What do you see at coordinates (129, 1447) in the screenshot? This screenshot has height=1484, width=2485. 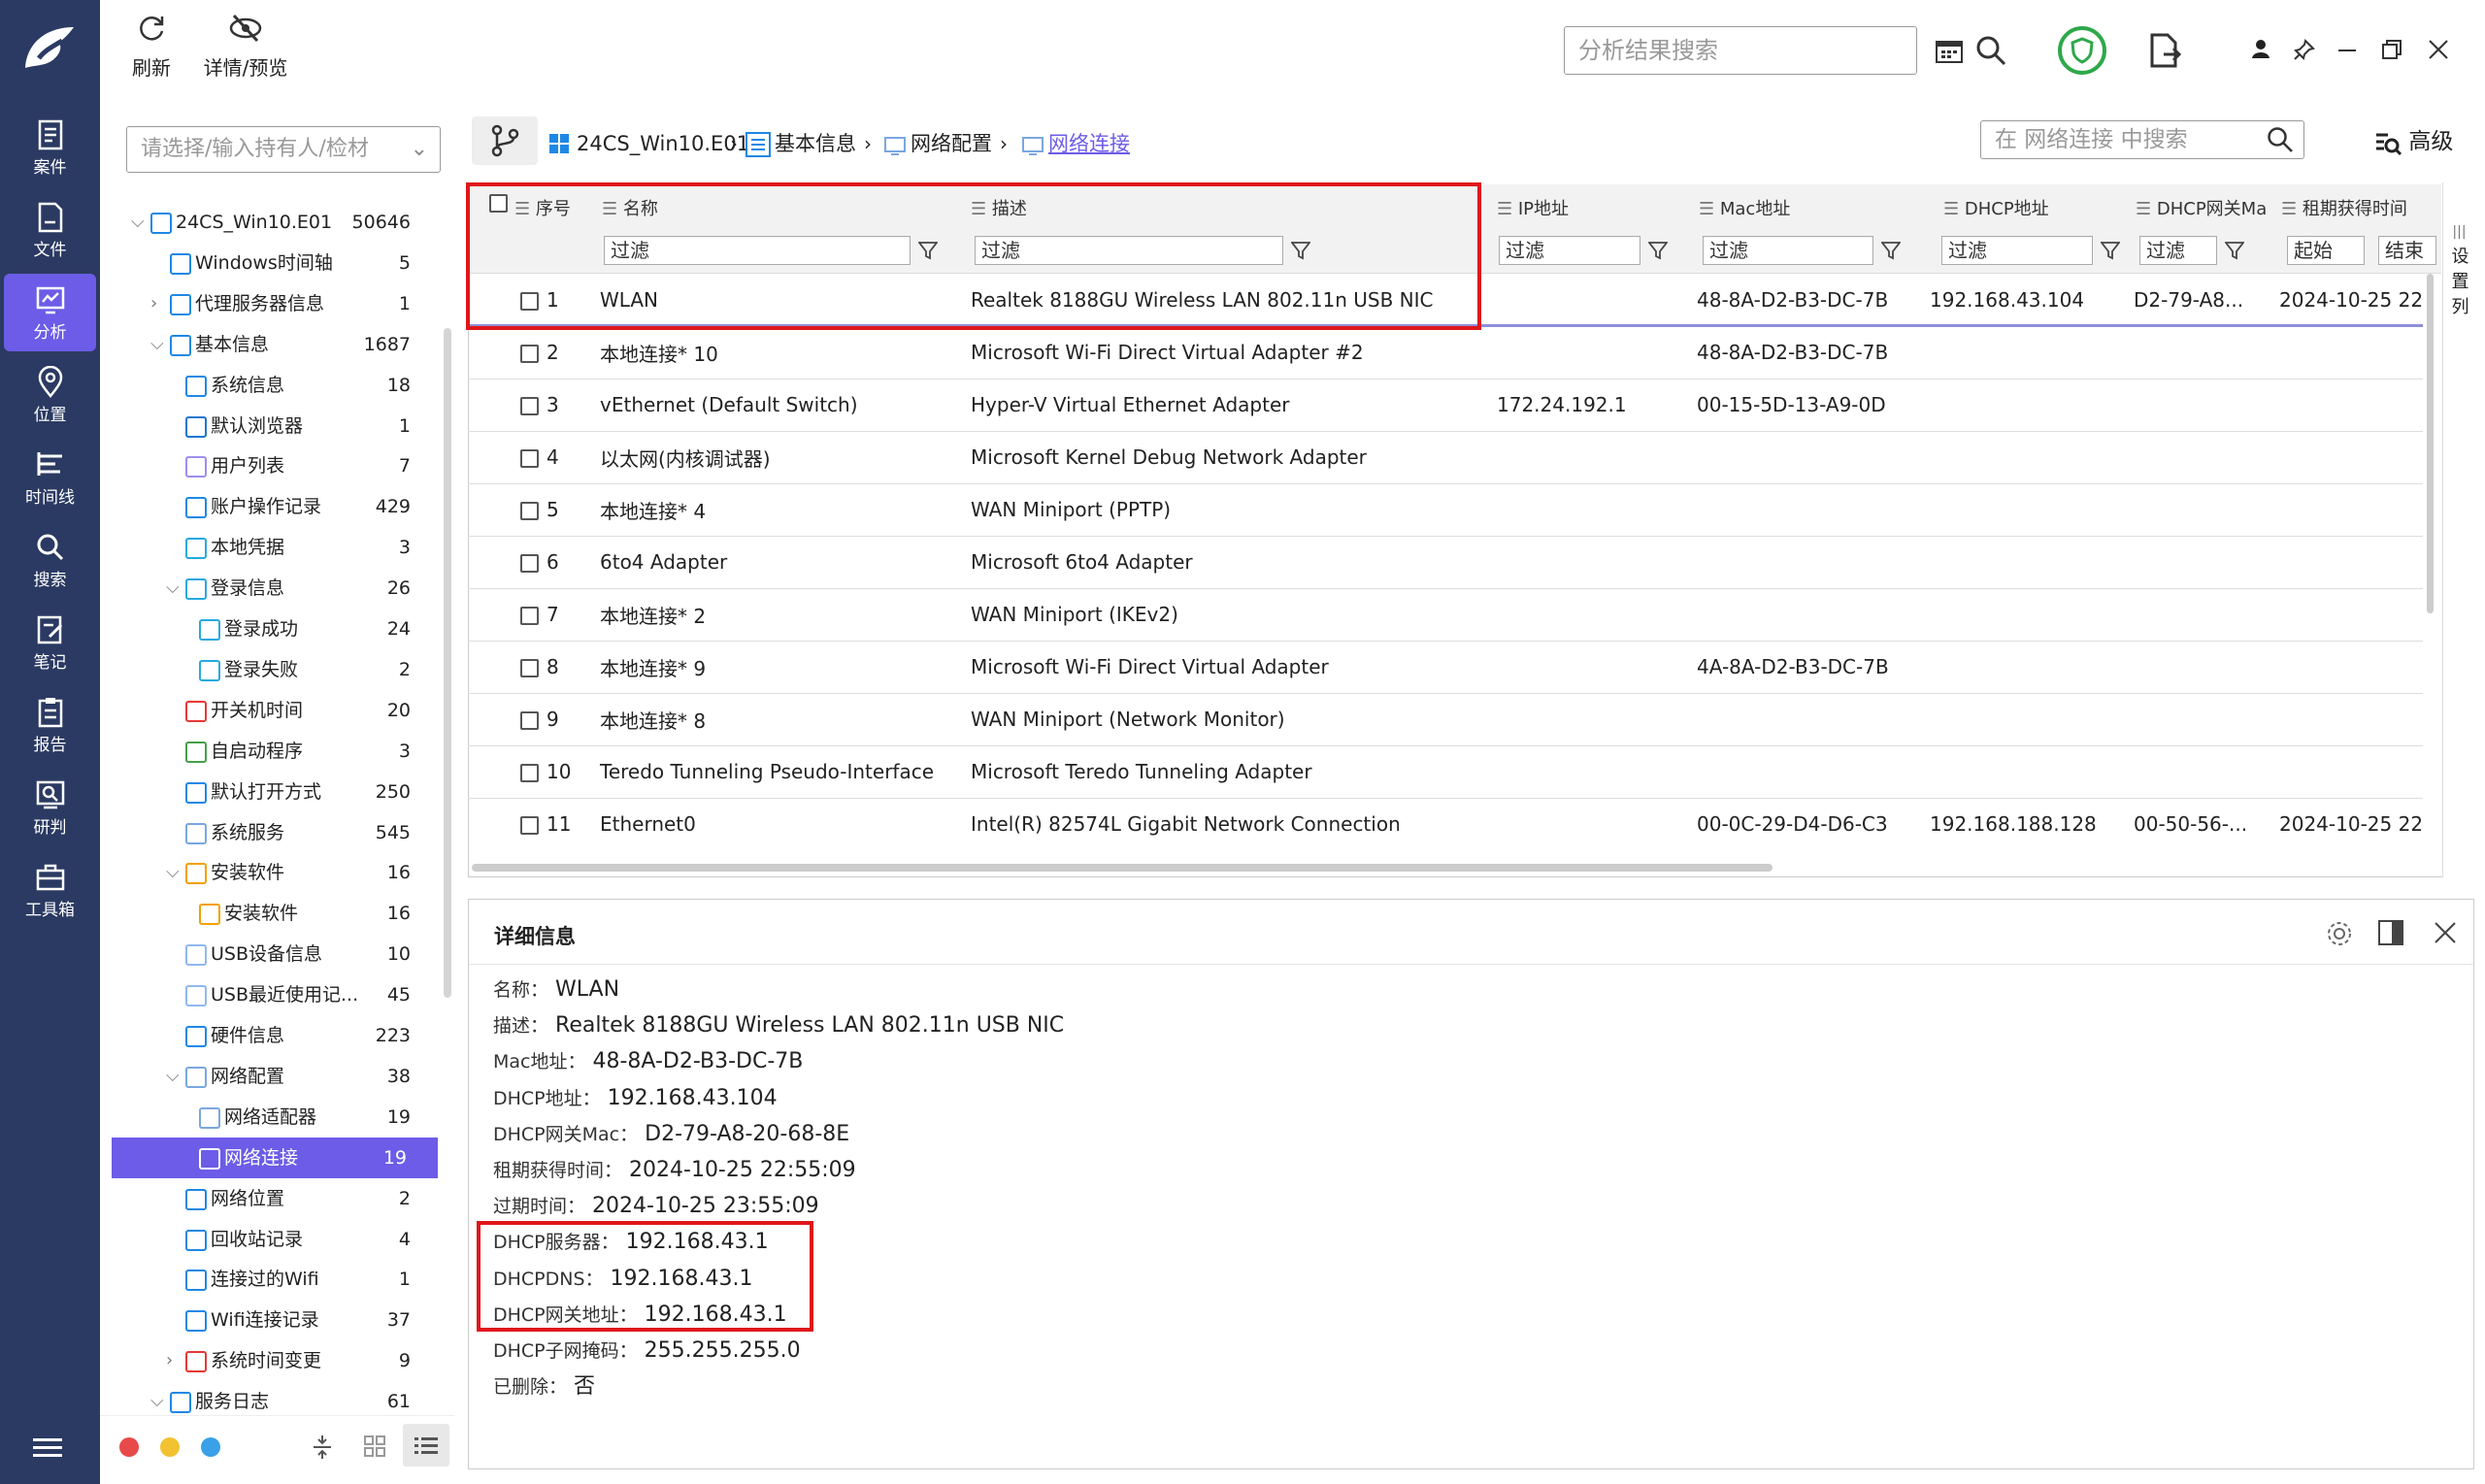 I see `red-dot-icon` at bounding box center [129, 1447].